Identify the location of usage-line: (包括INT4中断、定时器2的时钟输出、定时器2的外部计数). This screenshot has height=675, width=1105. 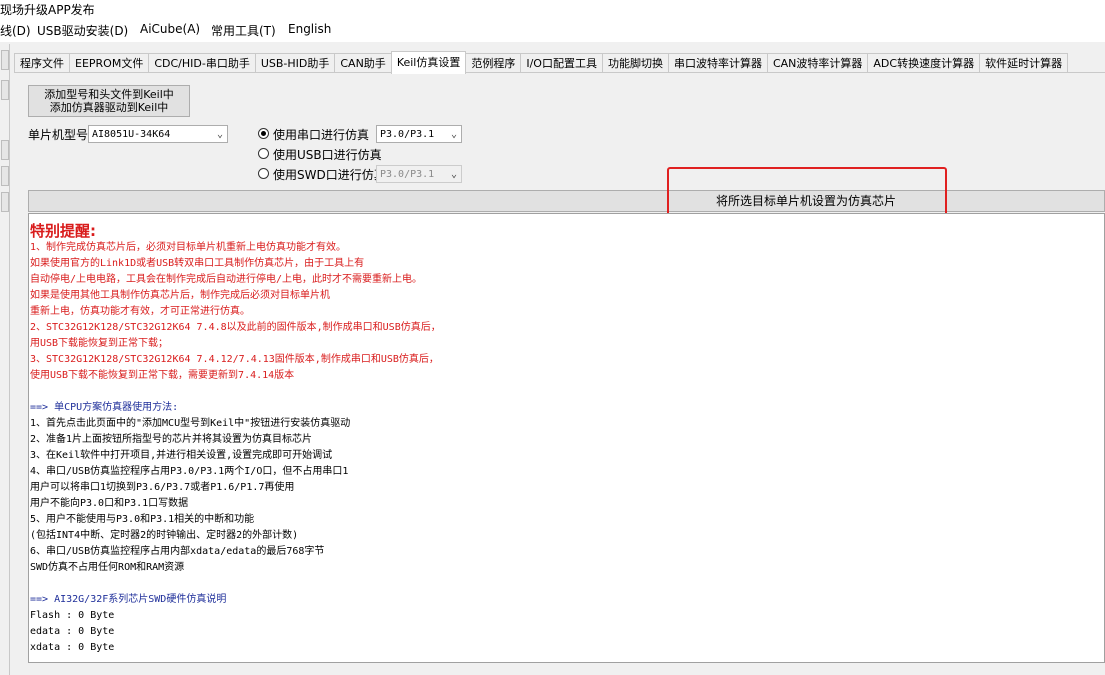
(164, 535).